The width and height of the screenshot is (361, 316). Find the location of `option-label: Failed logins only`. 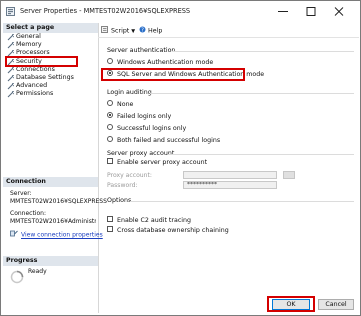

option-label: Failed logins only is located at coordinates (144, 116).